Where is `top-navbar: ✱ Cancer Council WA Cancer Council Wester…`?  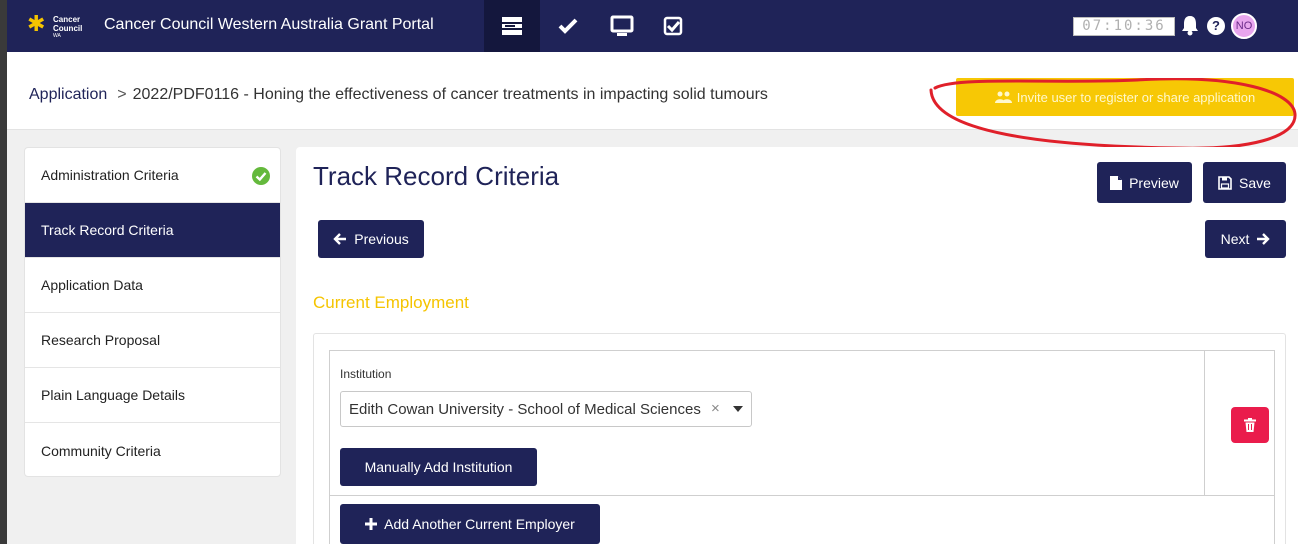
top-navbar: ✱ Cancer Council WA Cancer Council Wester… is located at coordinates (652, 26).